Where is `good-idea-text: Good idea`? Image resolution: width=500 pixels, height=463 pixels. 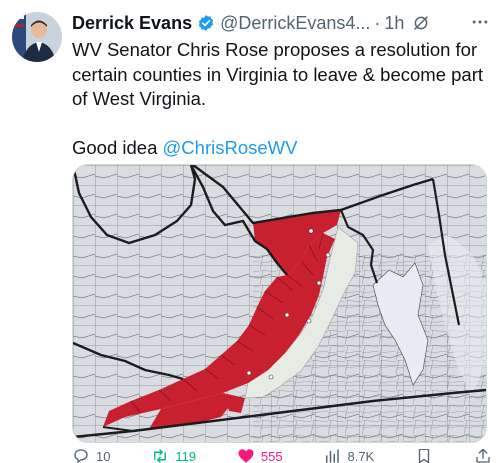 good-idea-text: Good idea is located at coordinates (117, 147).